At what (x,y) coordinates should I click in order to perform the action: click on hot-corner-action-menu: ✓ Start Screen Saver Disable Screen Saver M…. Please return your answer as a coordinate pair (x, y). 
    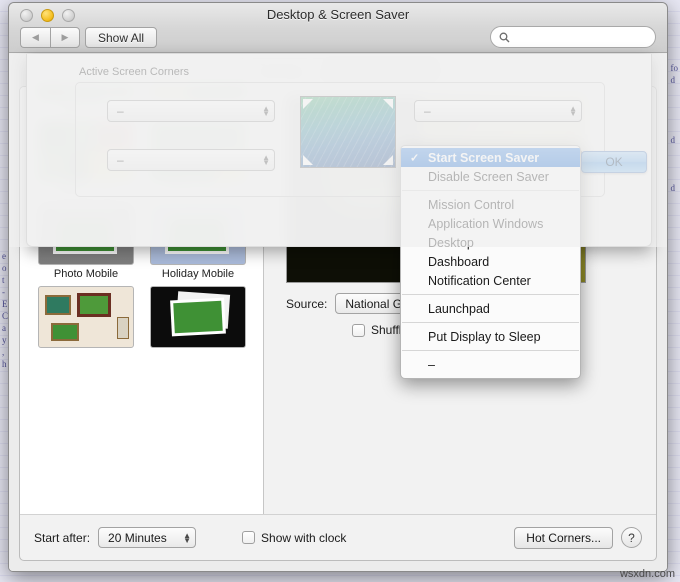
    Looking at the image, I should click on (490, 262).